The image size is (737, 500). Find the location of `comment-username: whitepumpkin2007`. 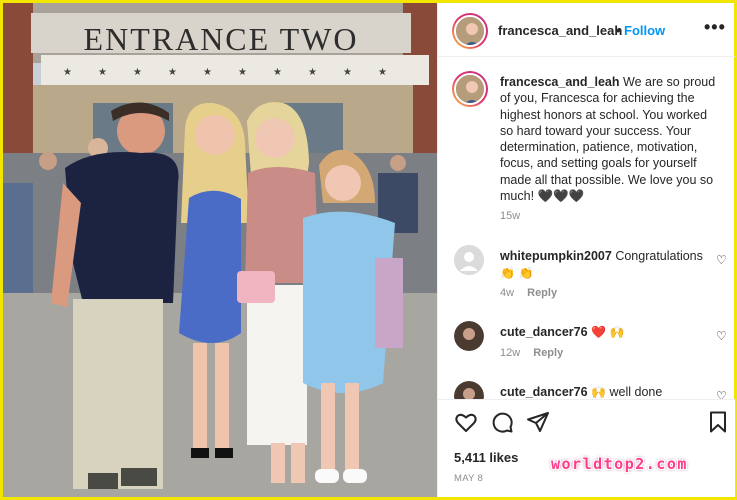

comment-username: whitepumpkin2007 is located at coordinates (556, 256).